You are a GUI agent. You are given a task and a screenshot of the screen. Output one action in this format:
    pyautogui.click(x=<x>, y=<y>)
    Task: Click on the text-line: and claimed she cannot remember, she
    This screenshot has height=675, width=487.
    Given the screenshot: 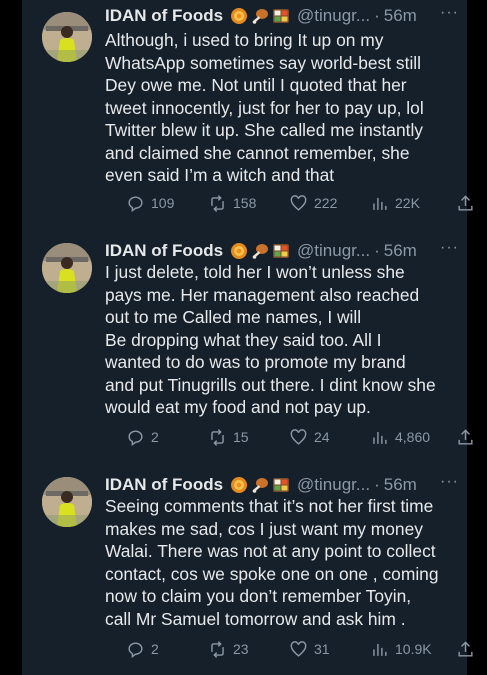 What is the action you would take?
    pyautogui.click(x=257, y=152)
    